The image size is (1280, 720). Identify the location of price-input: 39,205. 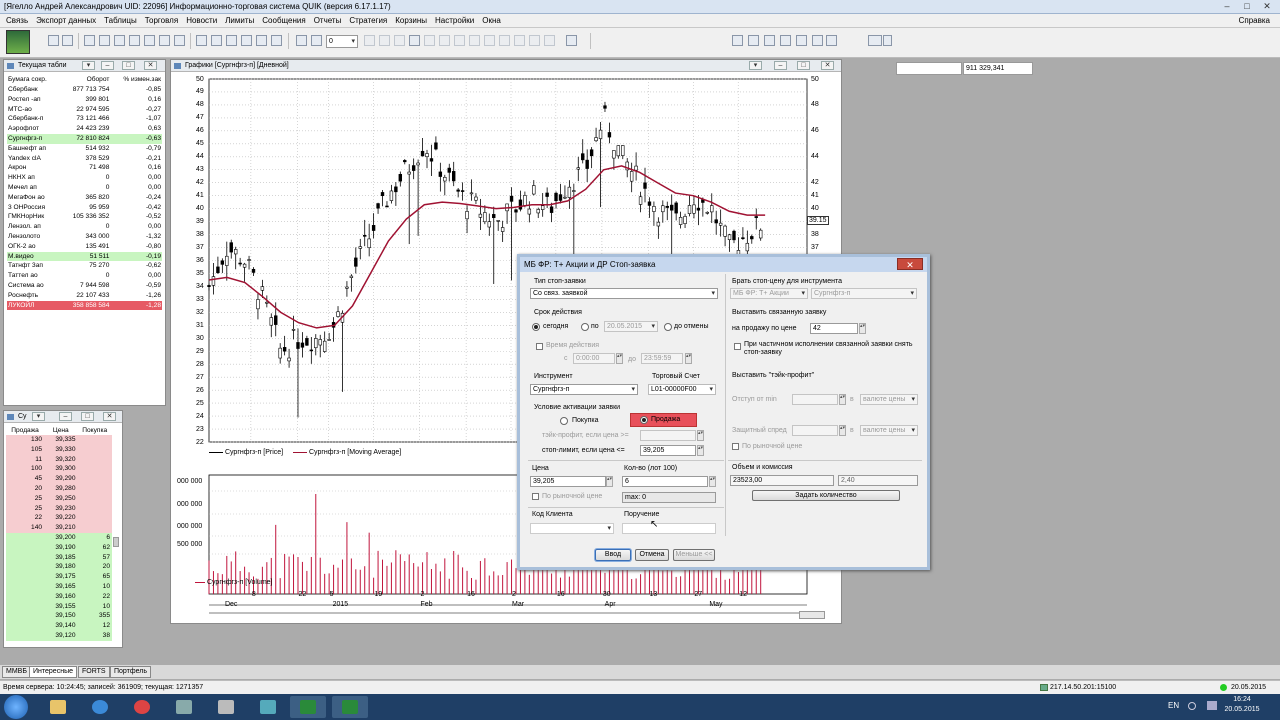
(568, 481).